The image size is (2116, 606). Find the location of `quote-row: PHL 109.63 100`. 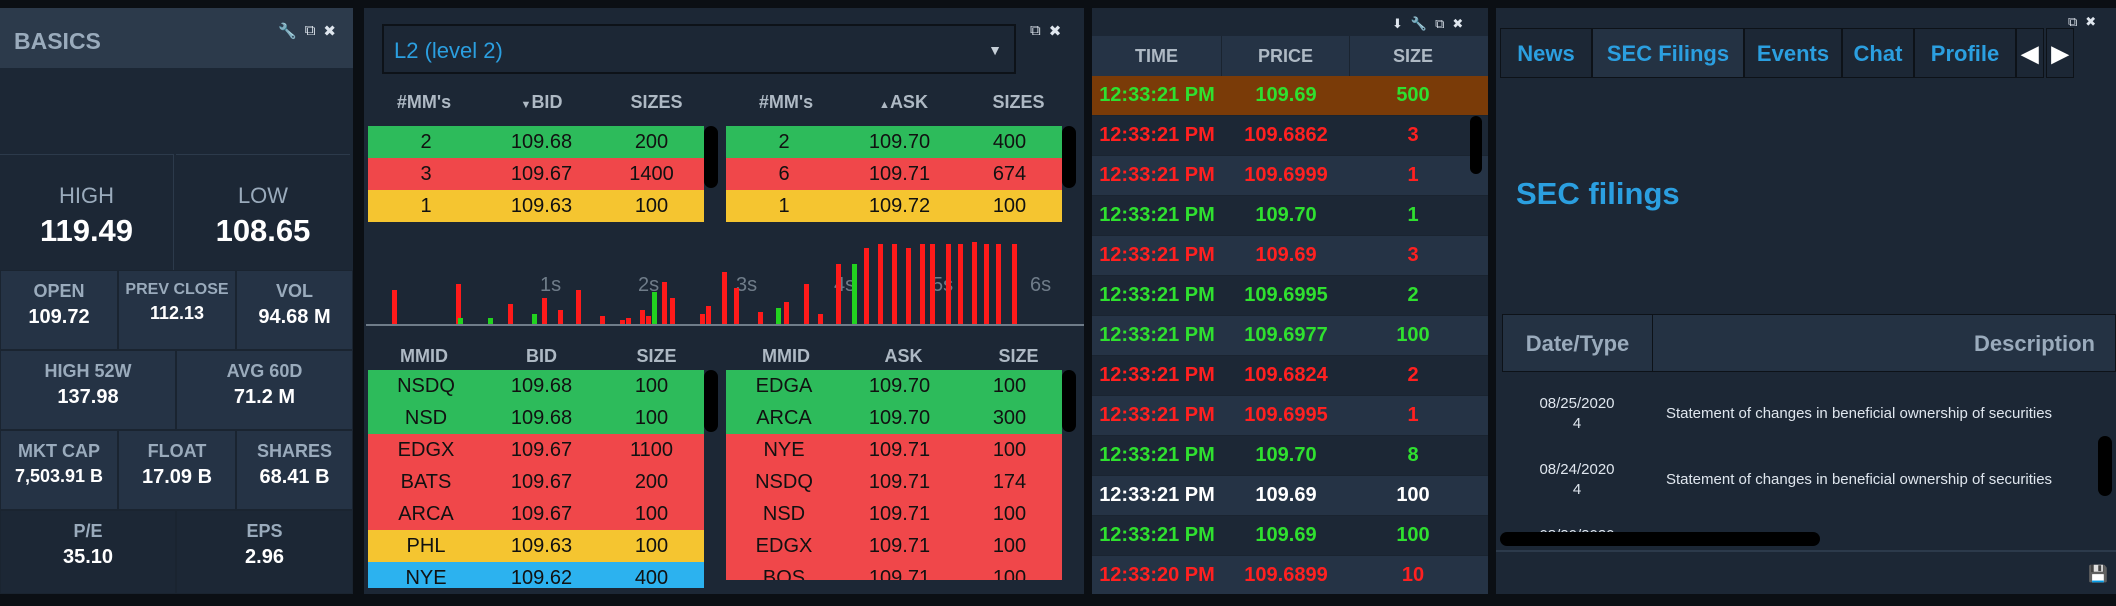

quote-row: PHL 109.63 100 is located at coordinates (536, 546).